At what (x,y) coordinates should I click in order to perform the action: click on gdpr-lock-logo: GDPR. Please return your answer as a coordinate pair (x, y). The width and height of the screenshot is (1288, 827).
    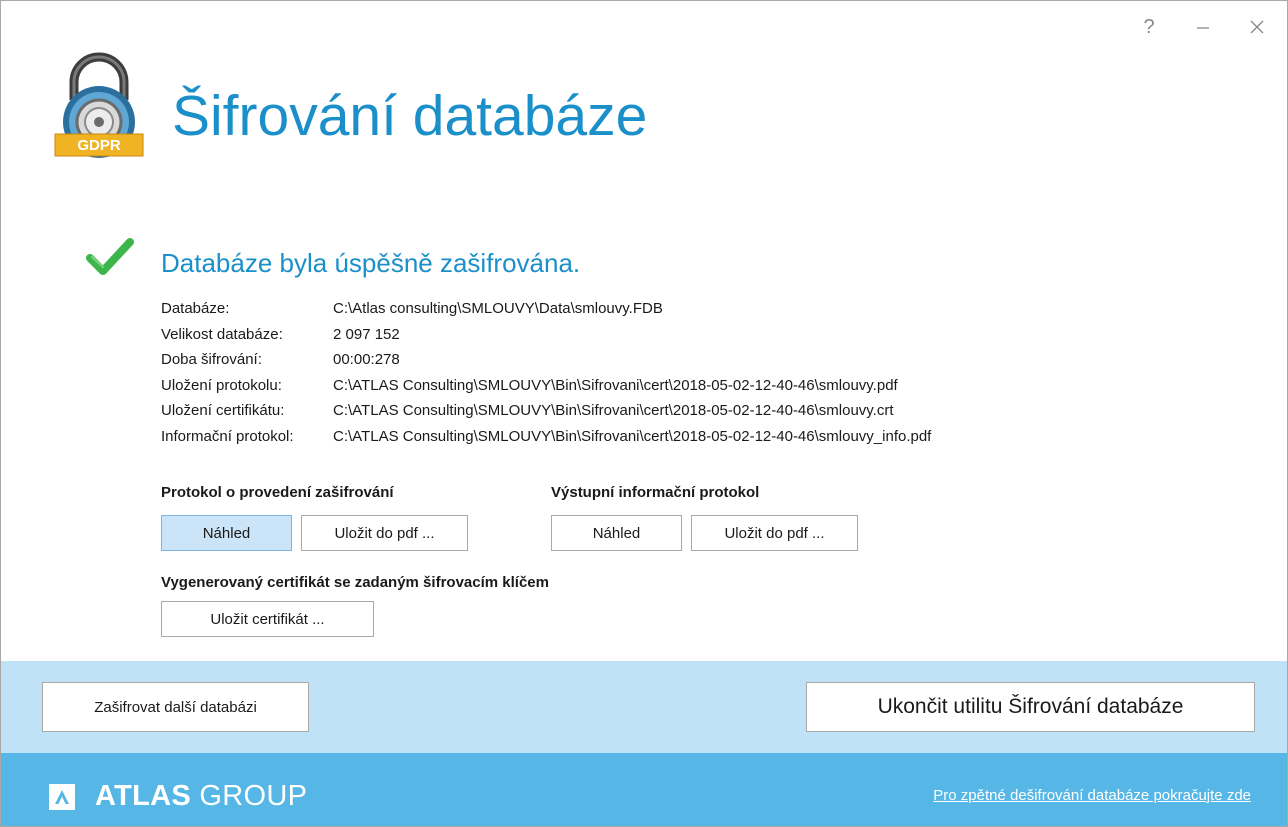
    Looking at the image, I should click on (99, 106).